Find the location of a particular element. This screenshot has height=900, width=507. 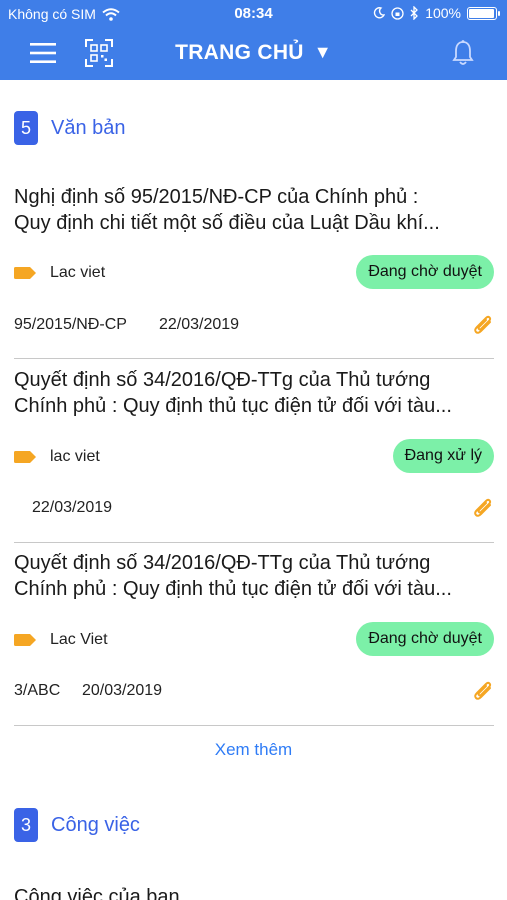

battery-icon is located at coordinates (483, 13).